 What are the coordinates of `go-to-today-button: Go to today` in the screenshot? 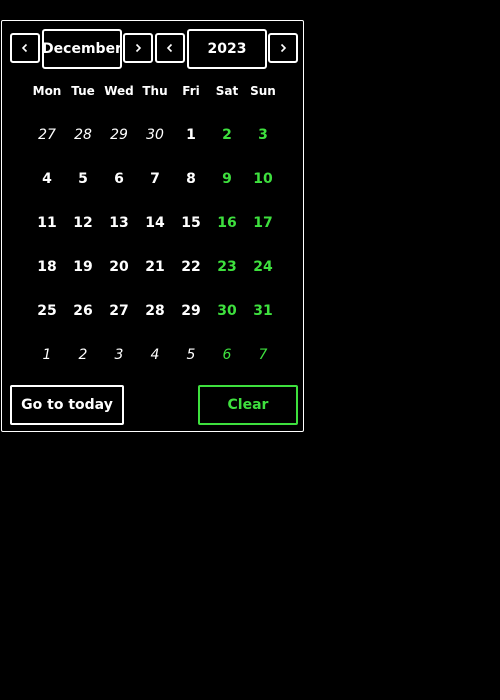 It's located at (67, 405).